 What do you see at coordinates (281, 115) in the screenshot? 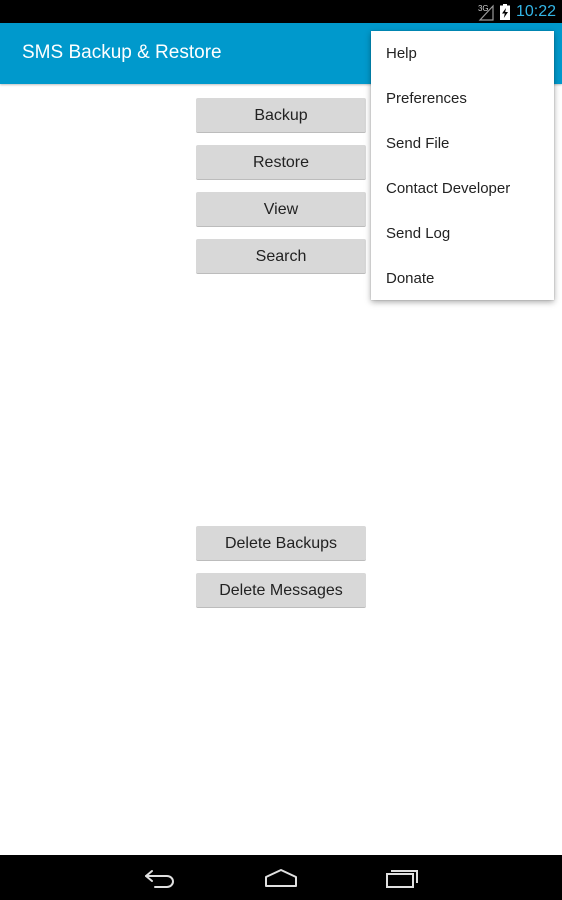
I see `backup-button: Backup` at bounding box center [281, 115].